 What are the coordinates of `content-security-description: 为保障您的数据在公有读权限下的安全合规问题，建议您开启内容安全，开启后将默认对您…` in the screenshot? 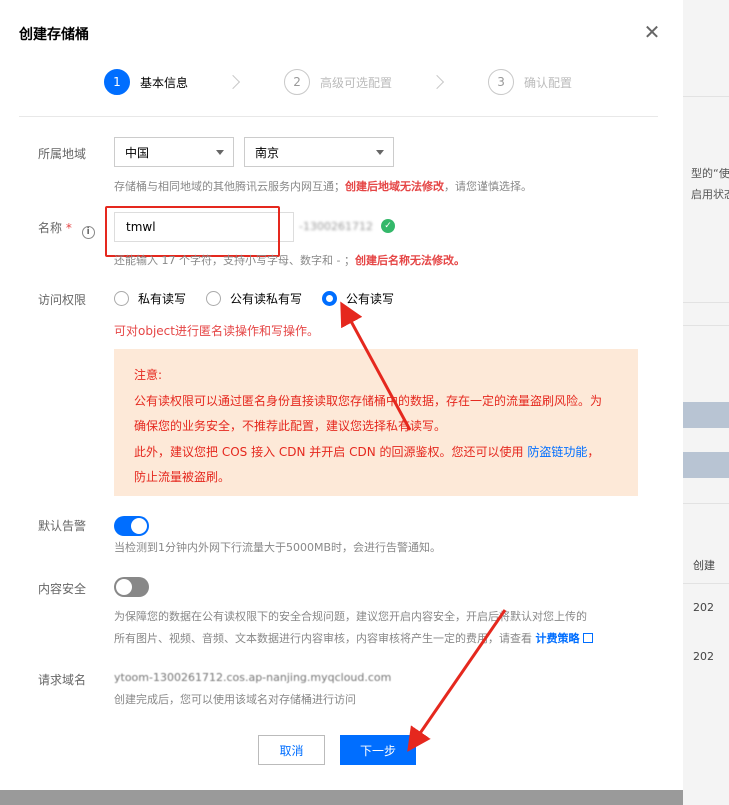 It's located at (353, 628).